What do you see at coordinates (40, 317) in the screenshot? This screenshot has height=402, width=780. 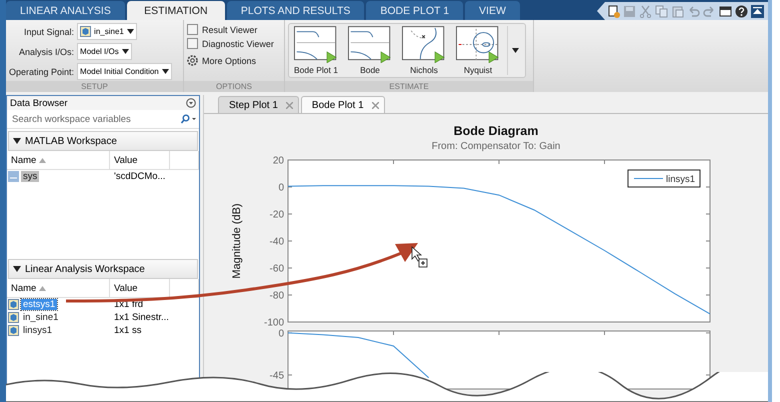 I see `variable-name: in_sine1` at bounding box center [40, 317].